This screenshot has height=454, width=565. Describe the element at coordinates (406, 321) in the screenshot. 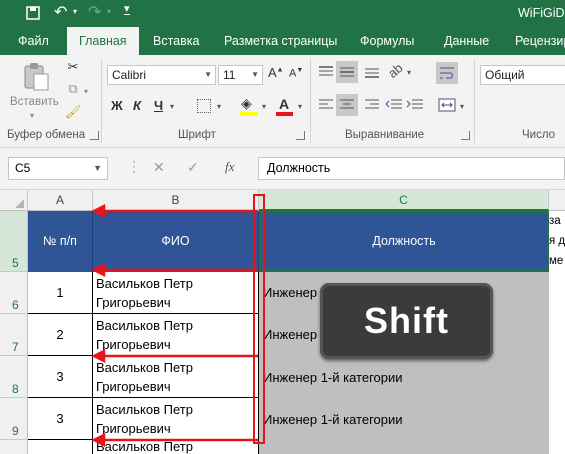

I see `shift-key-overlay: Shift` at that location.